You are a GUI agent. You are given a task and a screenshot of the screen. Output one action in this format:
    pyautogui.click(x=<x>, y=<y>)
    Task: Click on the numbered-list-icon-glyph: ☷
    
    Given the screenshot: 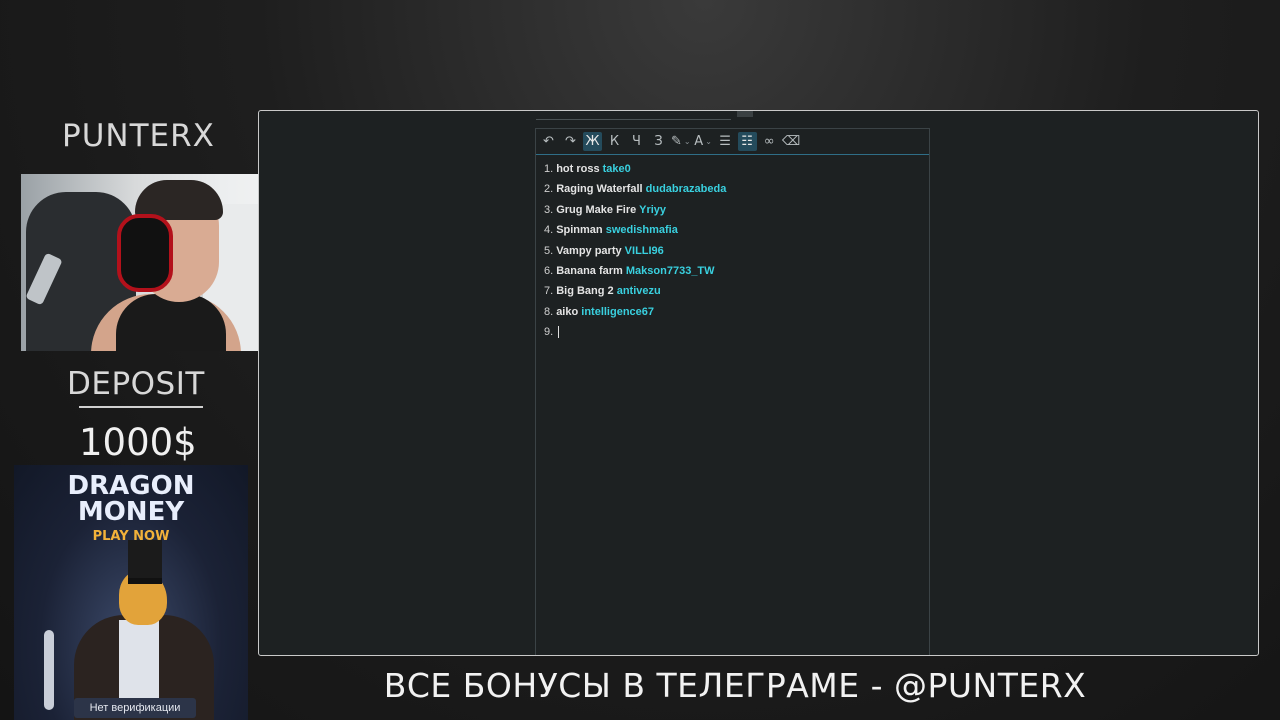 What is the action you would take?
    pyautogui.click(x=747, y=141)
    